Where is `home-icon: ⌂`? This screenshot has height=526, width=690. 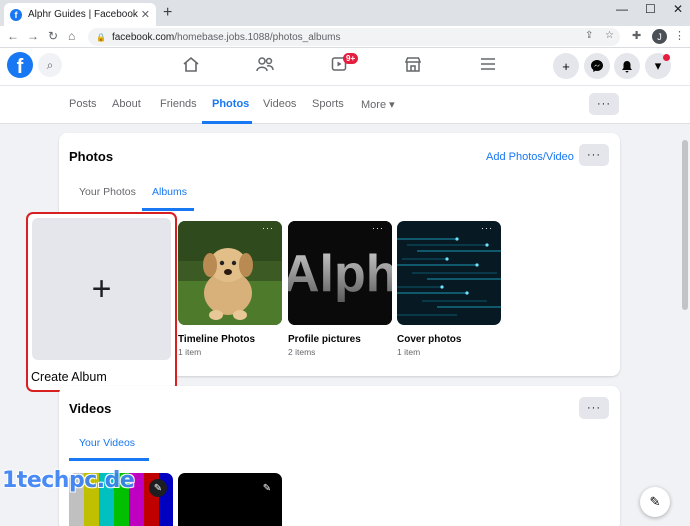
home-icon: ⌂ is located at coordinates (71, 36).